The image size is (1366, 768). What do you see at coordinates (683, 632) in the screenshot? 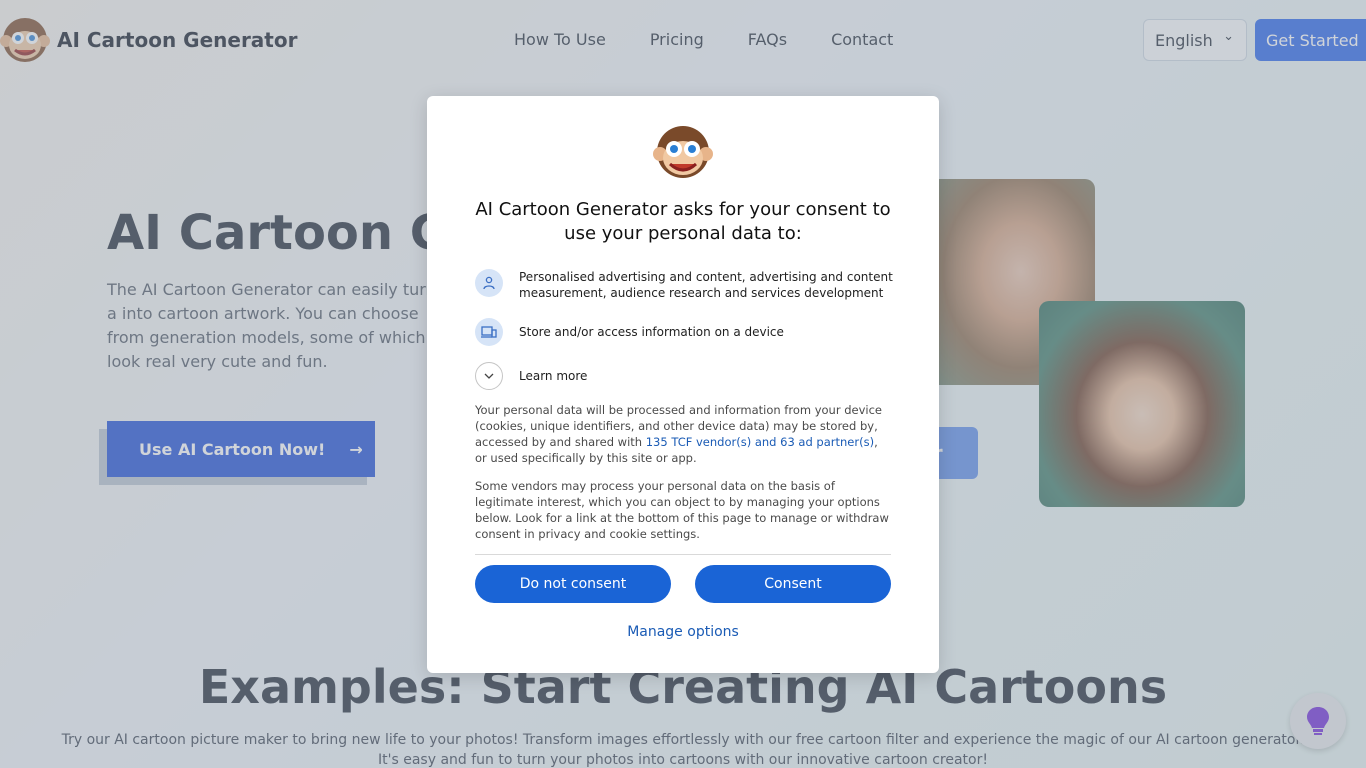
I see `manage-options-link: Manage options` at bounding box center [683, 632].